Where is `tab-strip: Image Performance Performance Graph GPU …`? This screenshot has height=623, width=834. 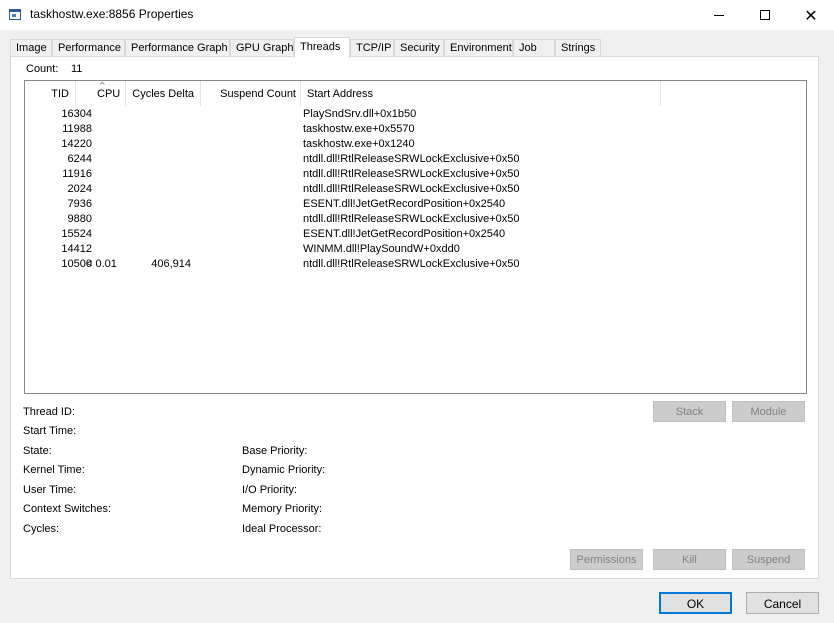 tab-strip: Image Performance Performance Graph GPU … is located at coordinates (417, 47).